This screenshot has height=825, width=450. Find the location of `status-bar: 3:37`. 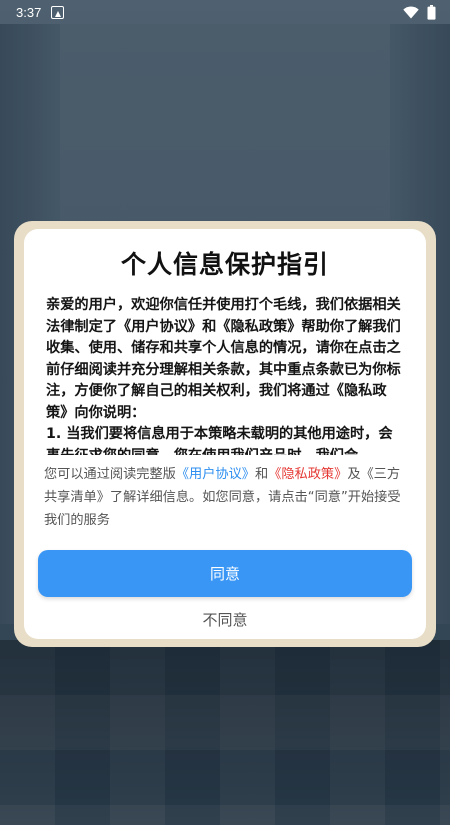

status-bar: 3:37 is located at coordinates (225, 12).